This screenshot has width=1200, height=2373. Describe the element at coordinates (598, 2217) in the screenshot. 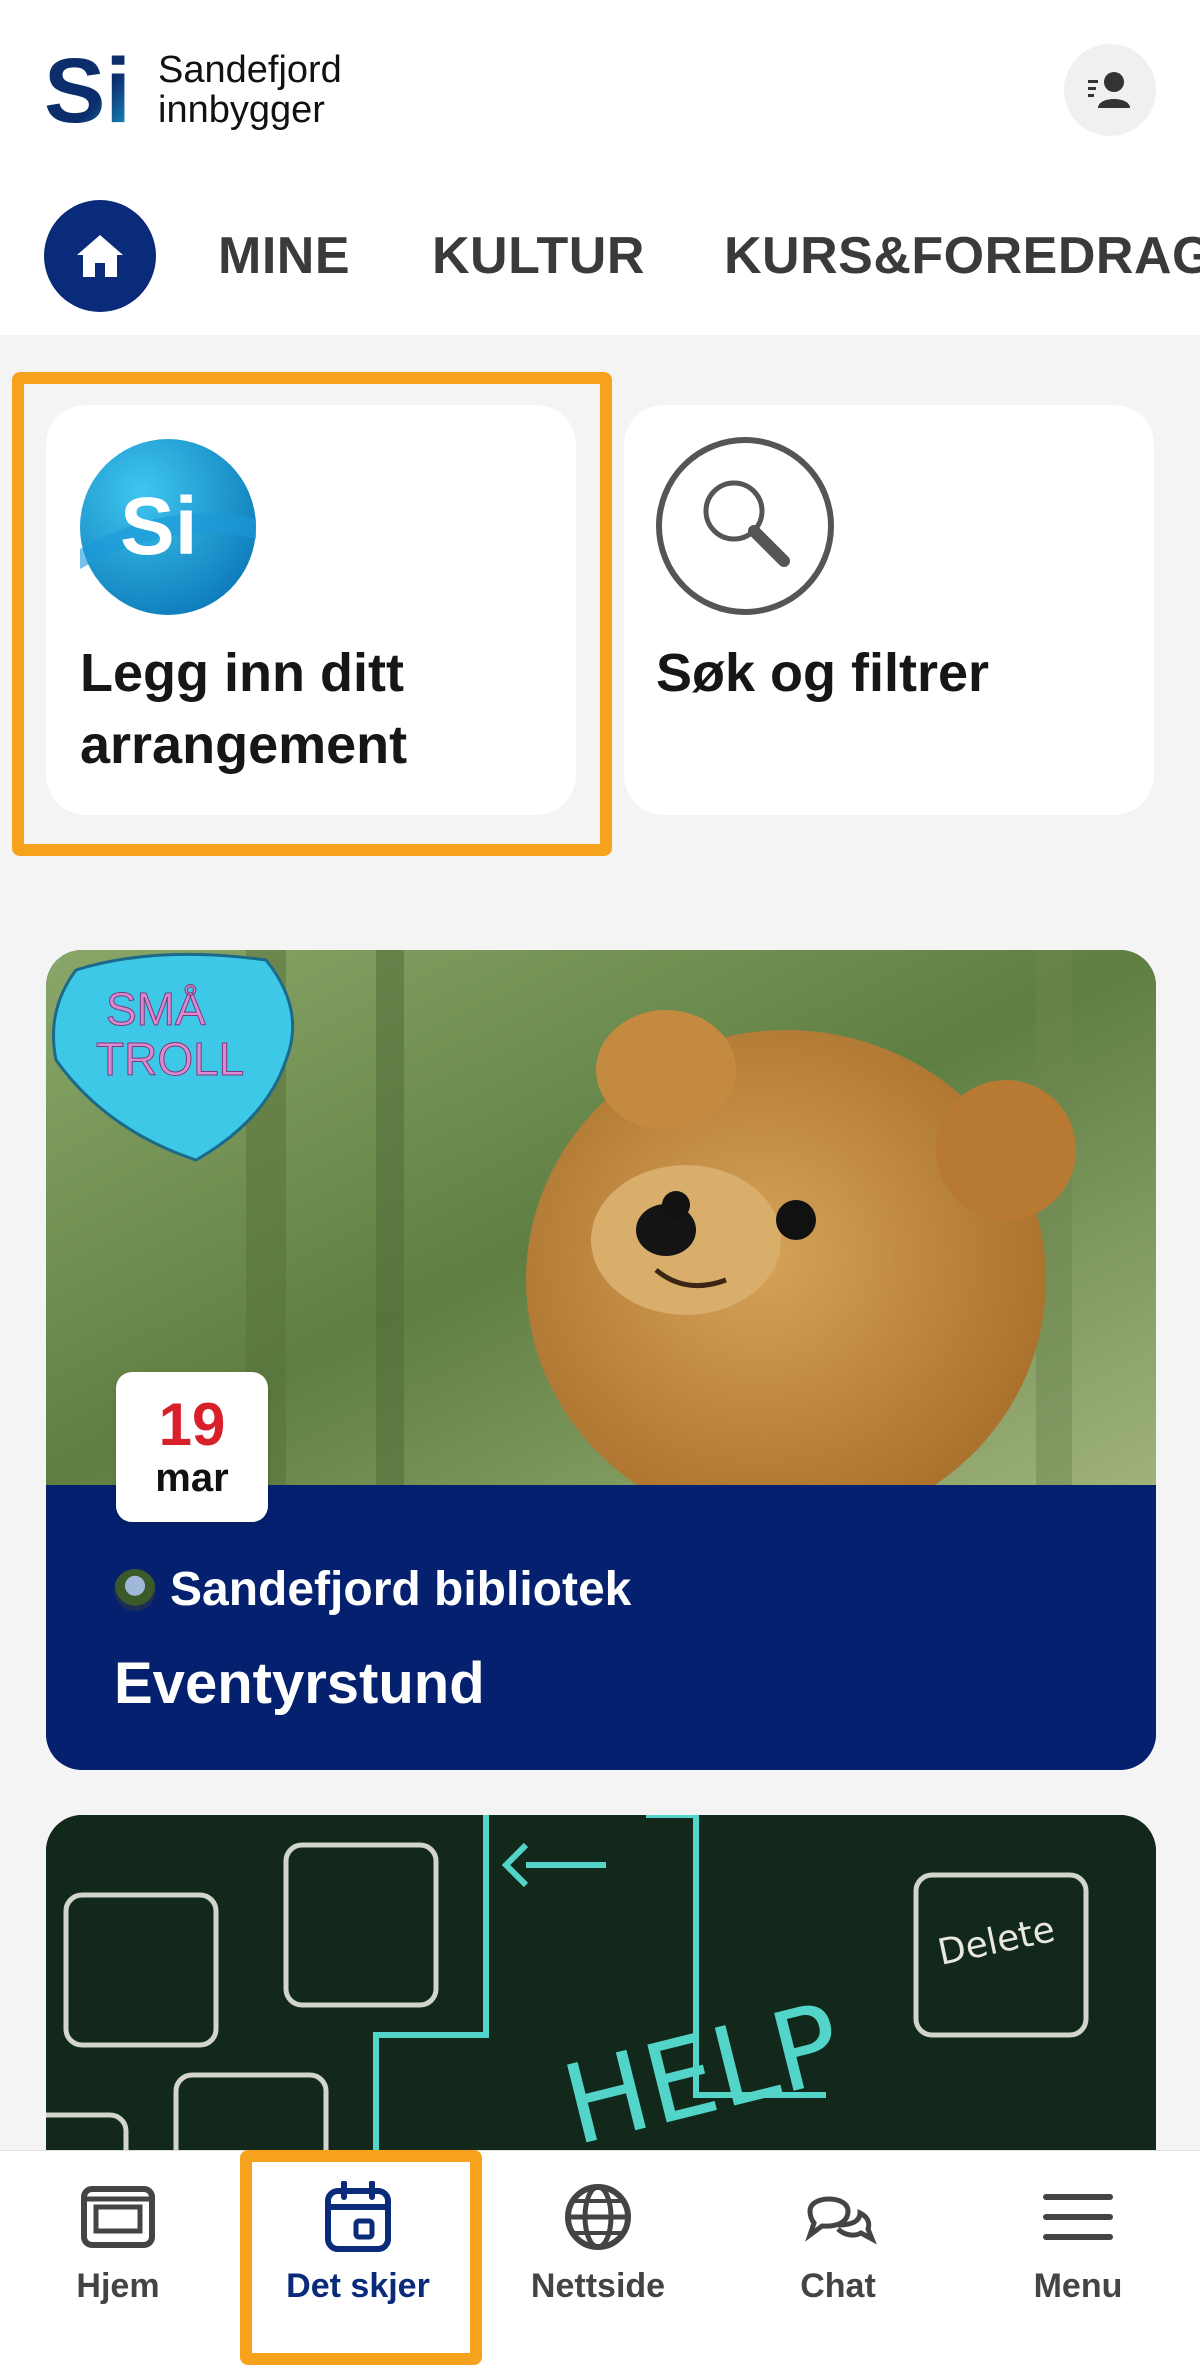

I see `globe-icon` at that location.